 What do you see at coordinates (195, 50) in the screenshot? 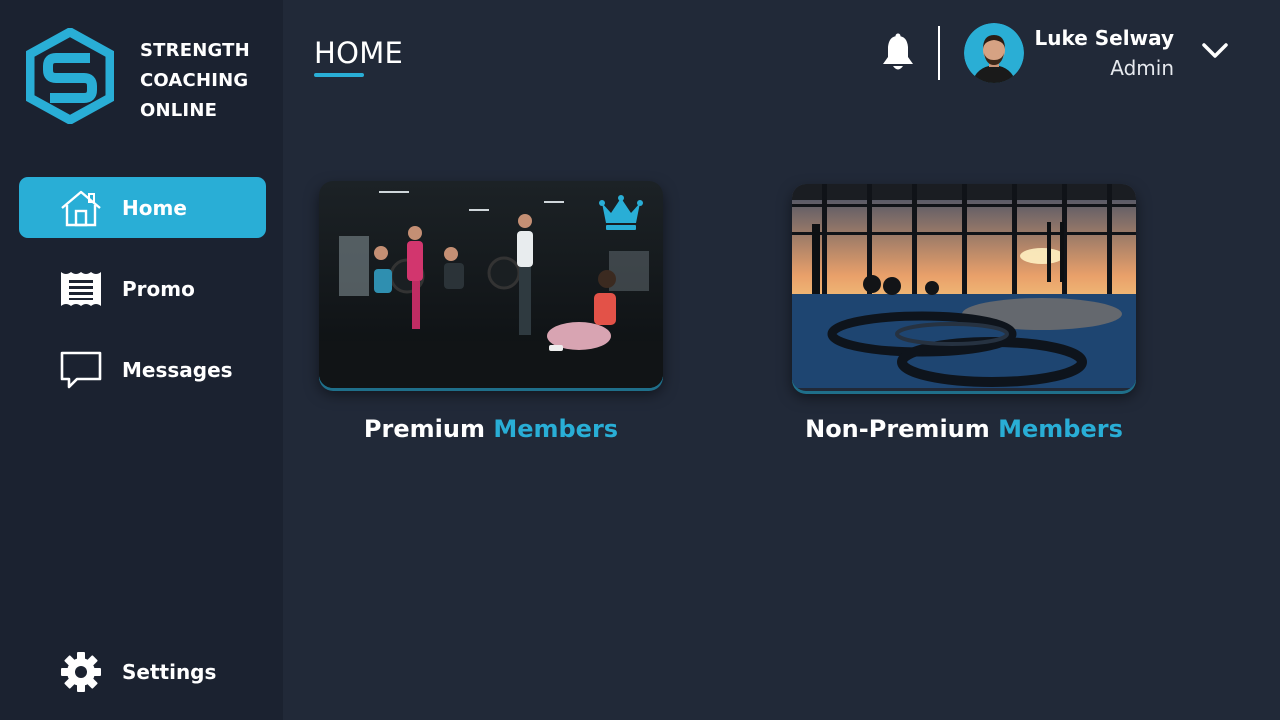
I see `brand-line-1: STRENGTH` at bounding box center [195, 50].